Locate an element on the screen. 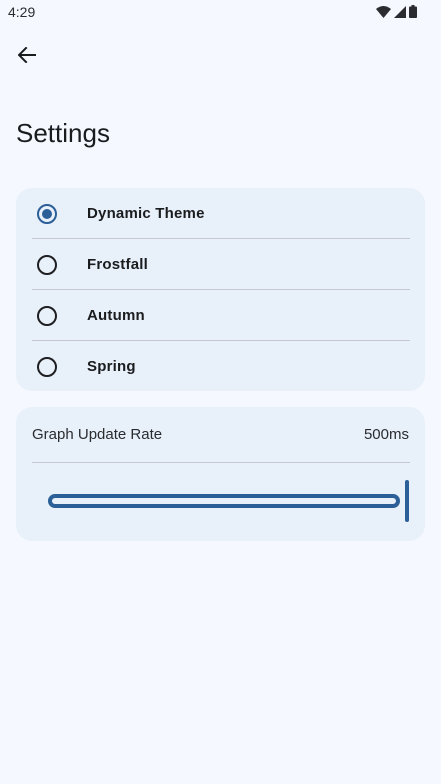  graph-update-rate-value: 500ms is located at coordinates (386, 434).